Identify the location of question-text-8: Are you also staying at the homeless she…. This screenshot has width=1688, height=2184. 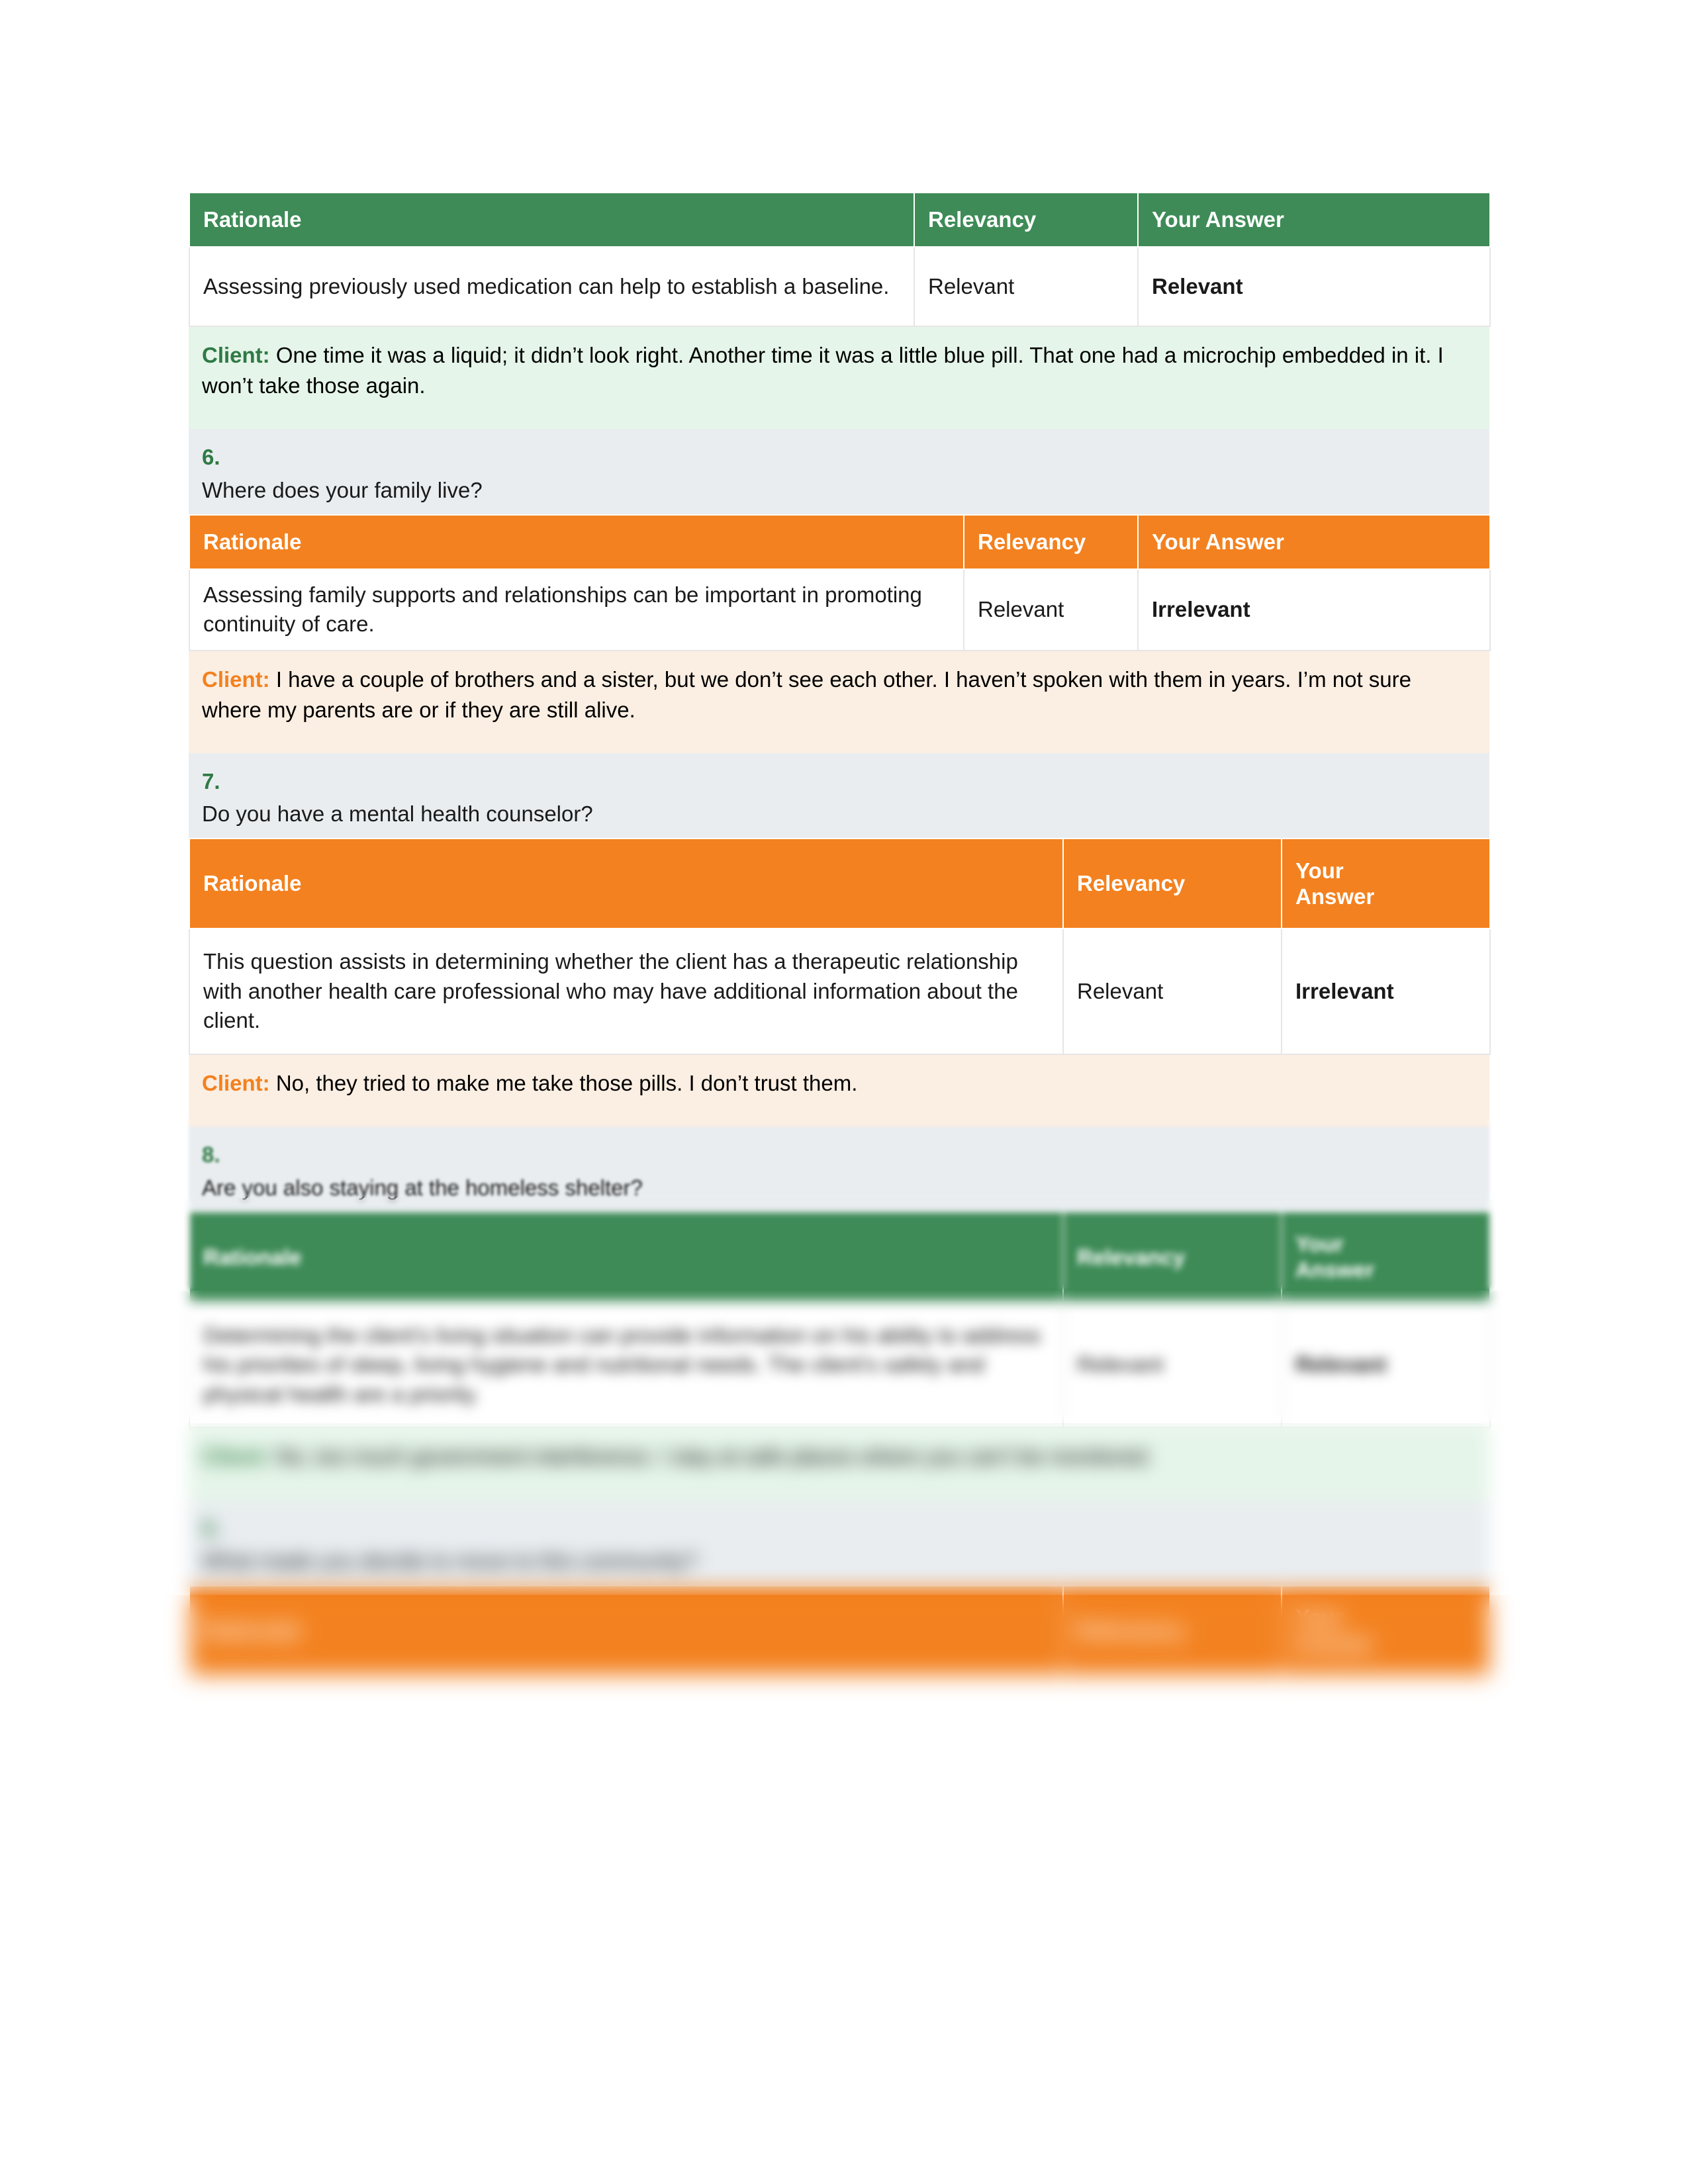
(422, 1187).